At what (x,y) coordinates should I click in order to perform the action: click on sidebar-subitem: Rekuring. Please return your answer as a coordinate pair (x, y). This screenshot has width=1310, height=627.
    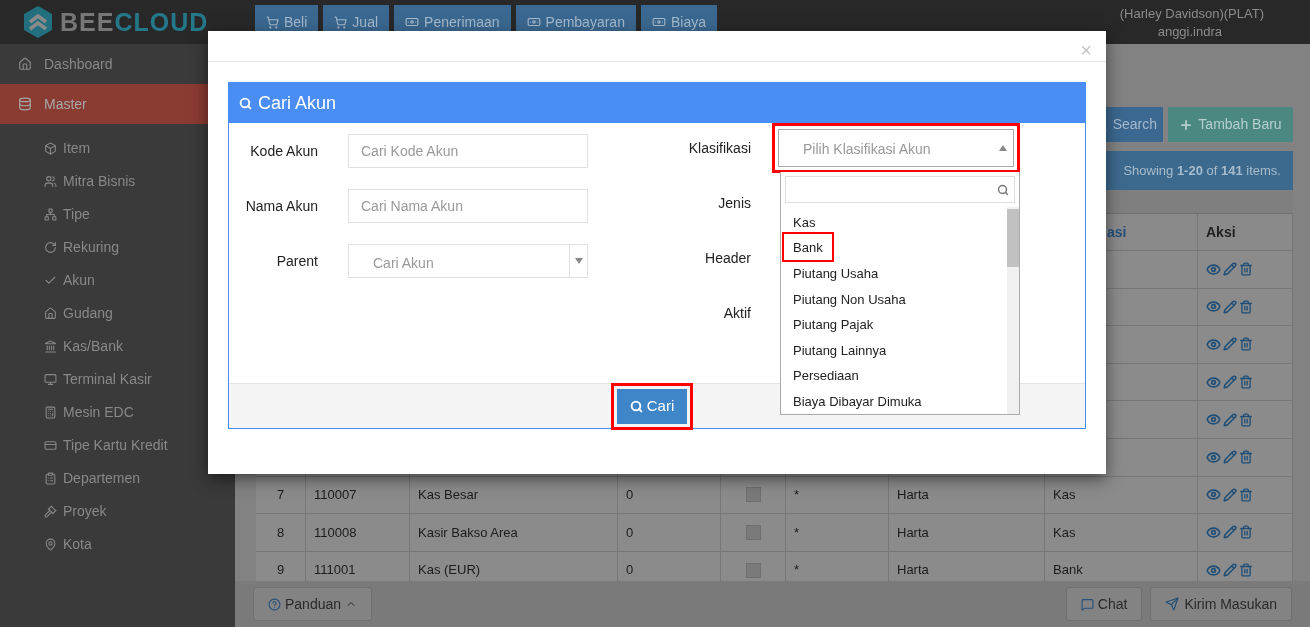
    Looking at the image, I should click on (117, 247).